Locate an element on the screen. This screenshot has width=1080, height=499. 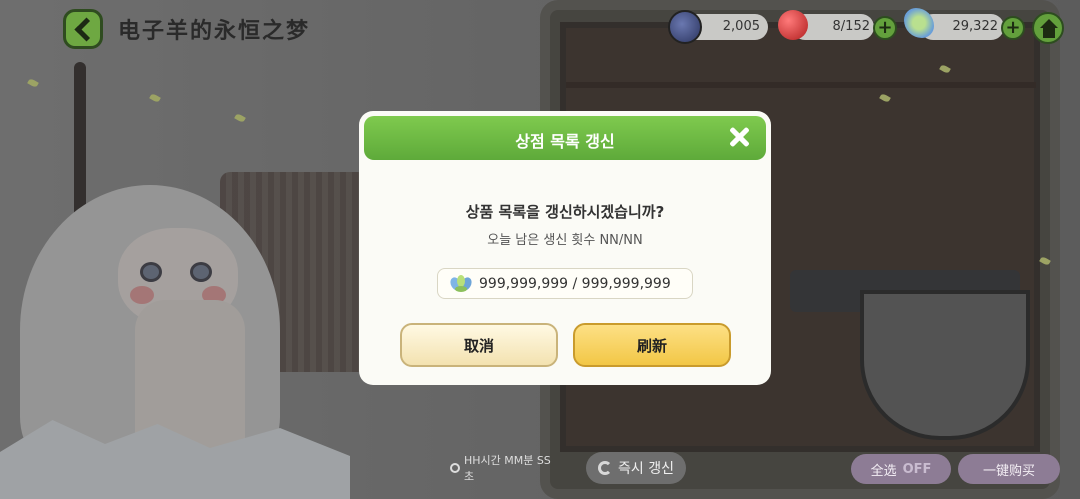
select-all-label: 全选 is located at coordinates (883, 471).